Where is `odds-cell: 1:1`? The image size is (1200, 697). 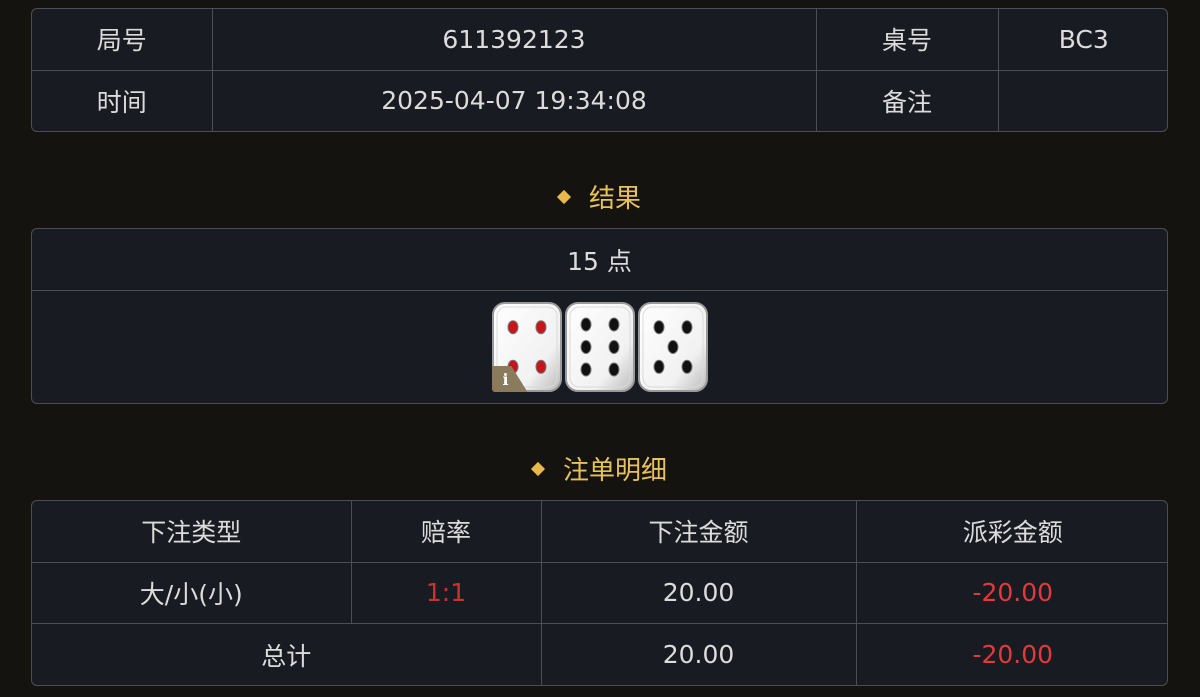
odds-cell: 1:1 is located at coordinates (446, 593).